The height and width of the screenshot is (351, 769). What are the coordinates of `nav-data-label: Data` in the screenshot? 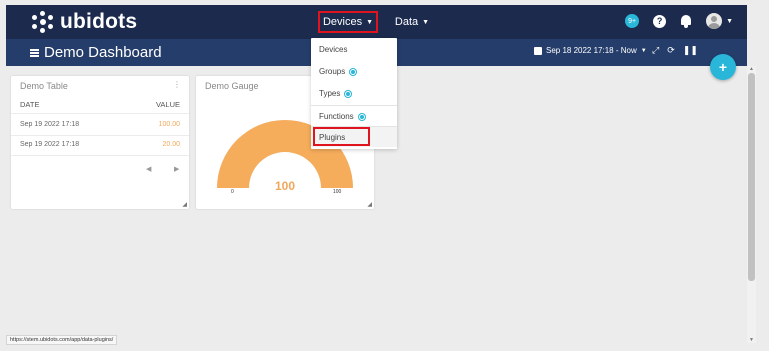 It's located at (406, 22).